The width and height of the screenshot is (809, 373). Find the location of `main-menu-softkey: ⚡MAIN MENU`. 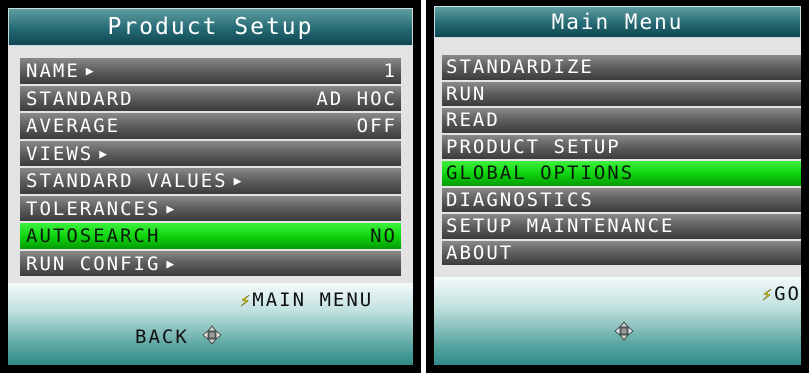

main-menu-softkey: ⚡MAIN MENU is located at coordinates (306, 300).